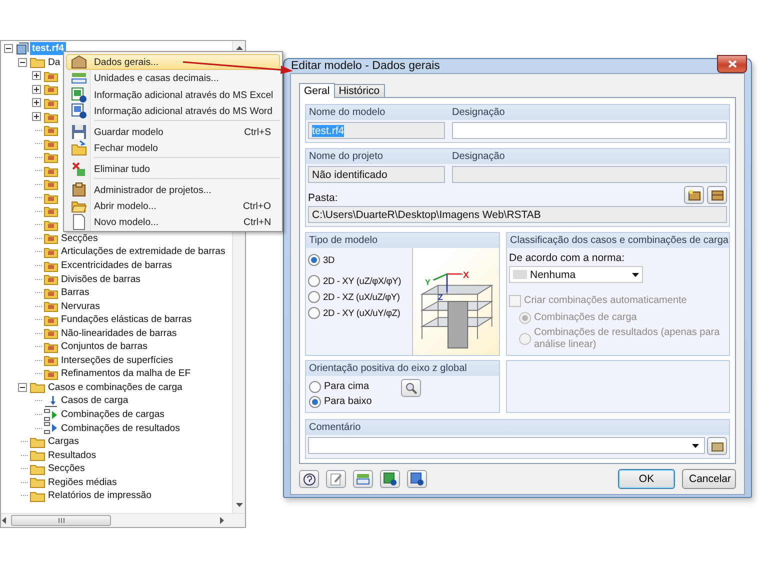 This screenshot has height=570, width=760. I want to click on menu-item: Eliminar tudo, so click(173, 168).